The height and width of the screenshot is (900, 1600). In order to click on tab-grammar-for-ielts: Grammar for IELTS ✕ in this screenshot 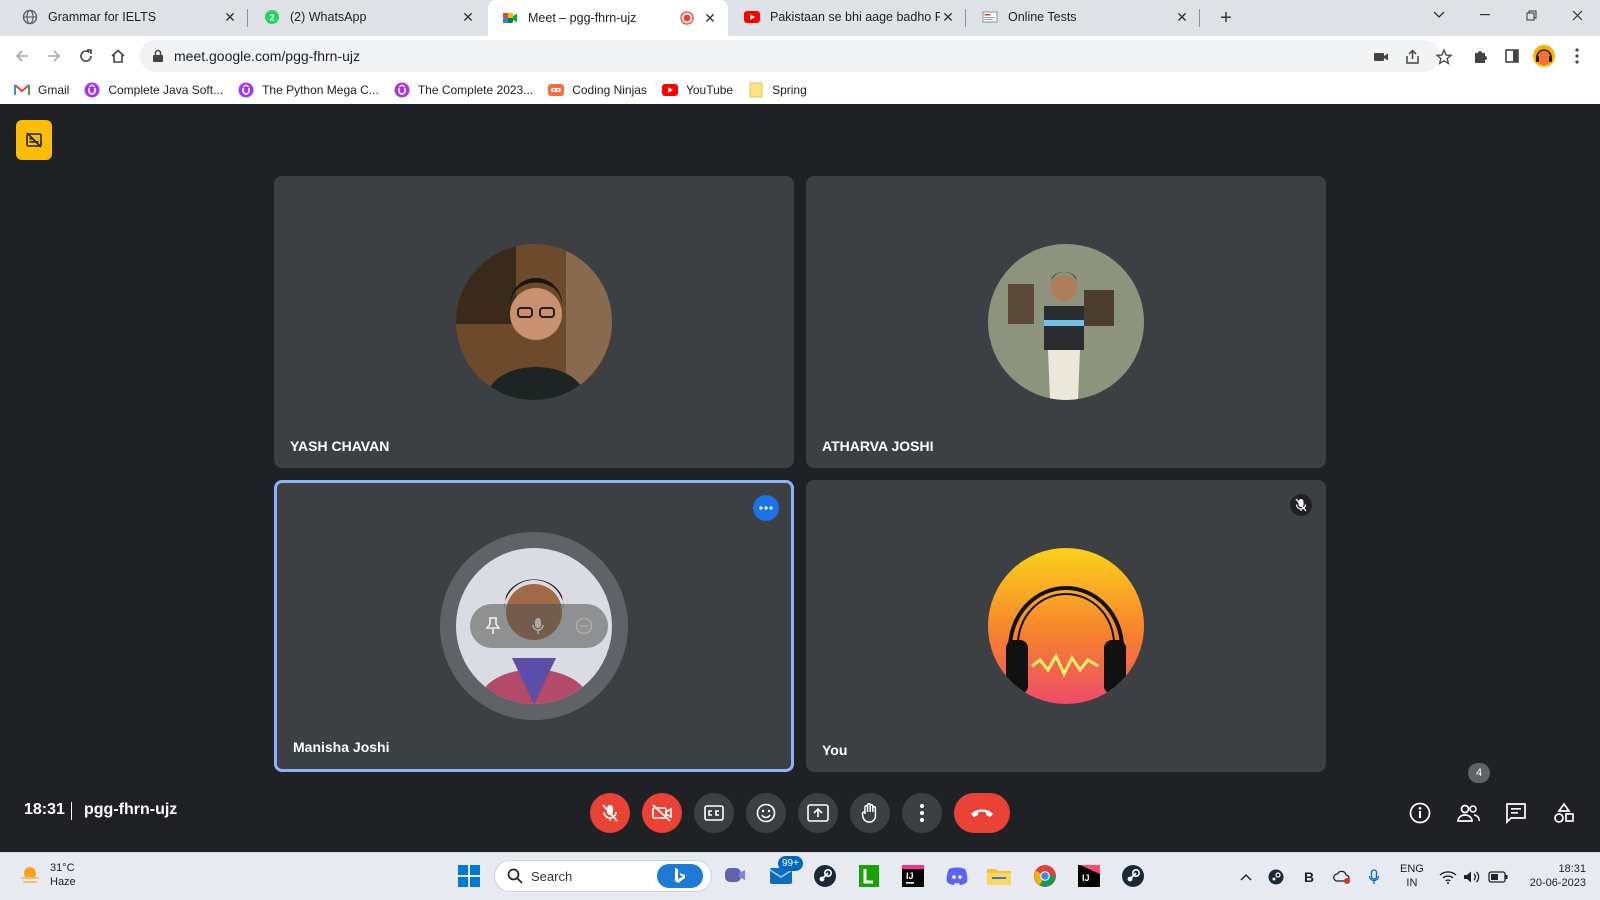, I will do `click(128, 17)`.